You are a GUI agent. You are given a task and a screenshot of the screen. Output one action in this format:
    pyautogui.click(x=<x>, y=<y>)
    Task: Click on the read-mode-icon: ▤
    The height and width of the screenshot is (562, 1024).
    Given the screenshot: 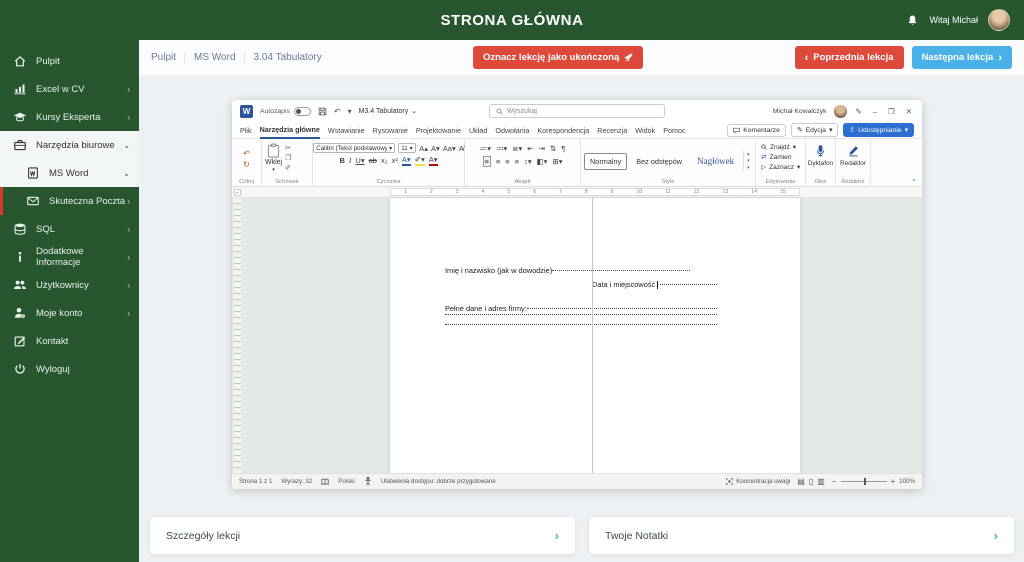 What is the action you would take?
    pyautogui.click(x=801, y=481)
    